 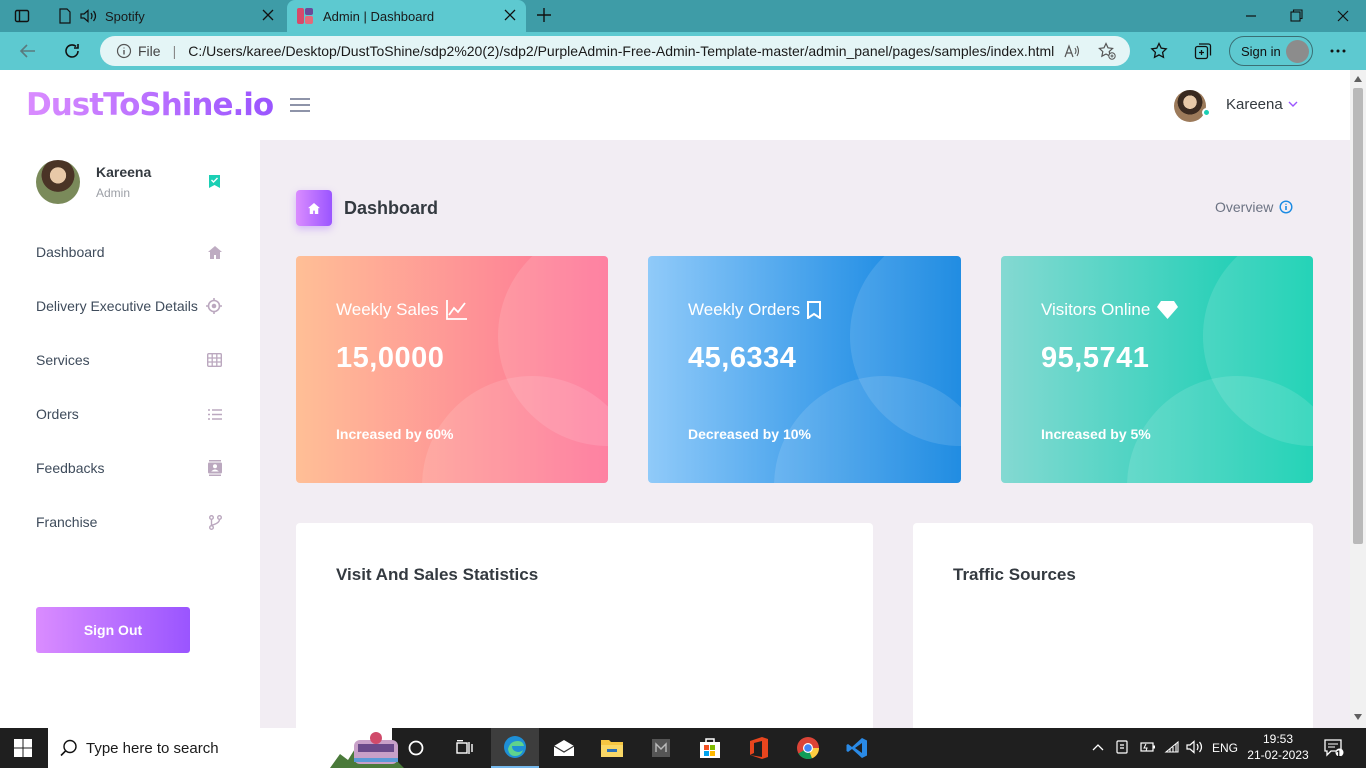 I want to click on language-indicator: ENG, so click(x=1225, y=748).